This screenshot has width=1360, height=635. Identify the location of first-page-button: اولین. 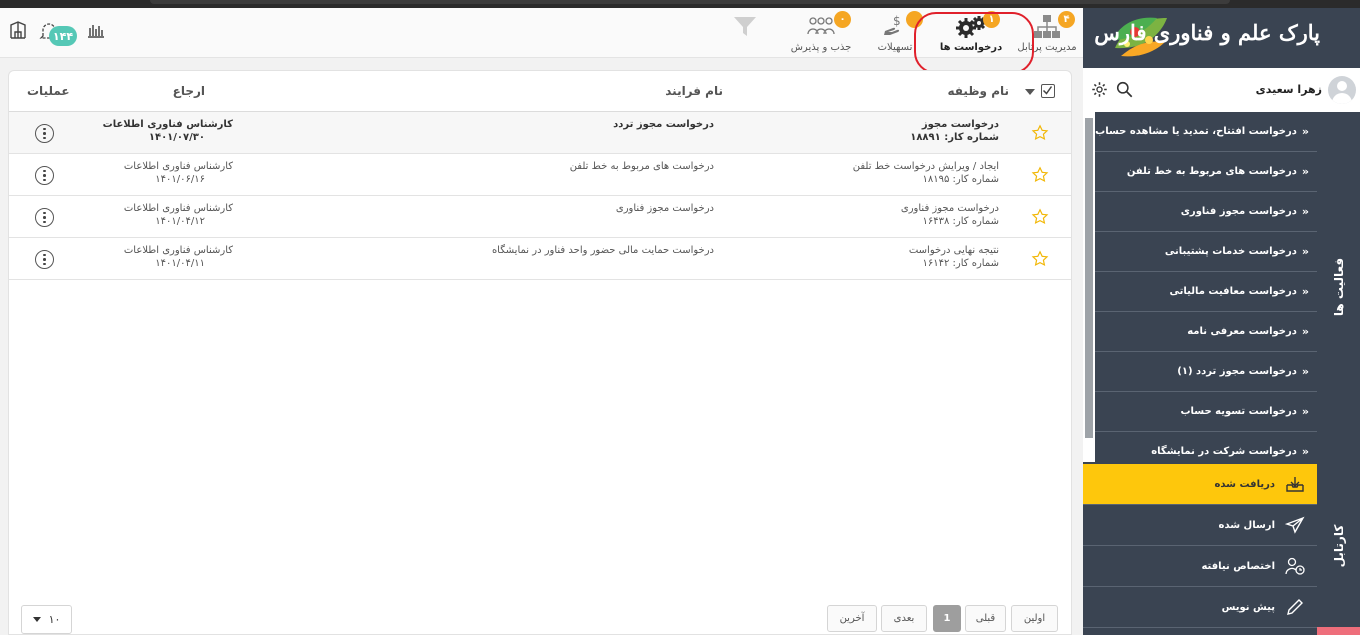
(1034, 618).